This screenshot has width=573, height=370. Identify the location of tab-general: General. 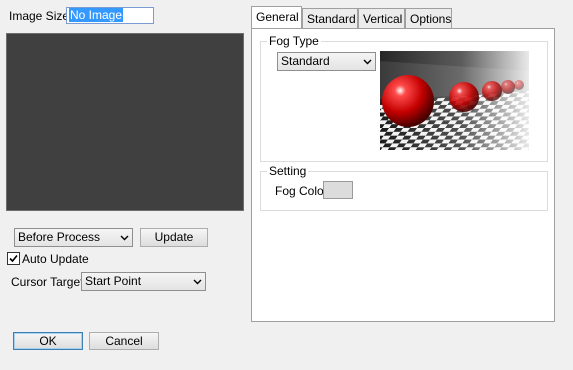
(276, 17).